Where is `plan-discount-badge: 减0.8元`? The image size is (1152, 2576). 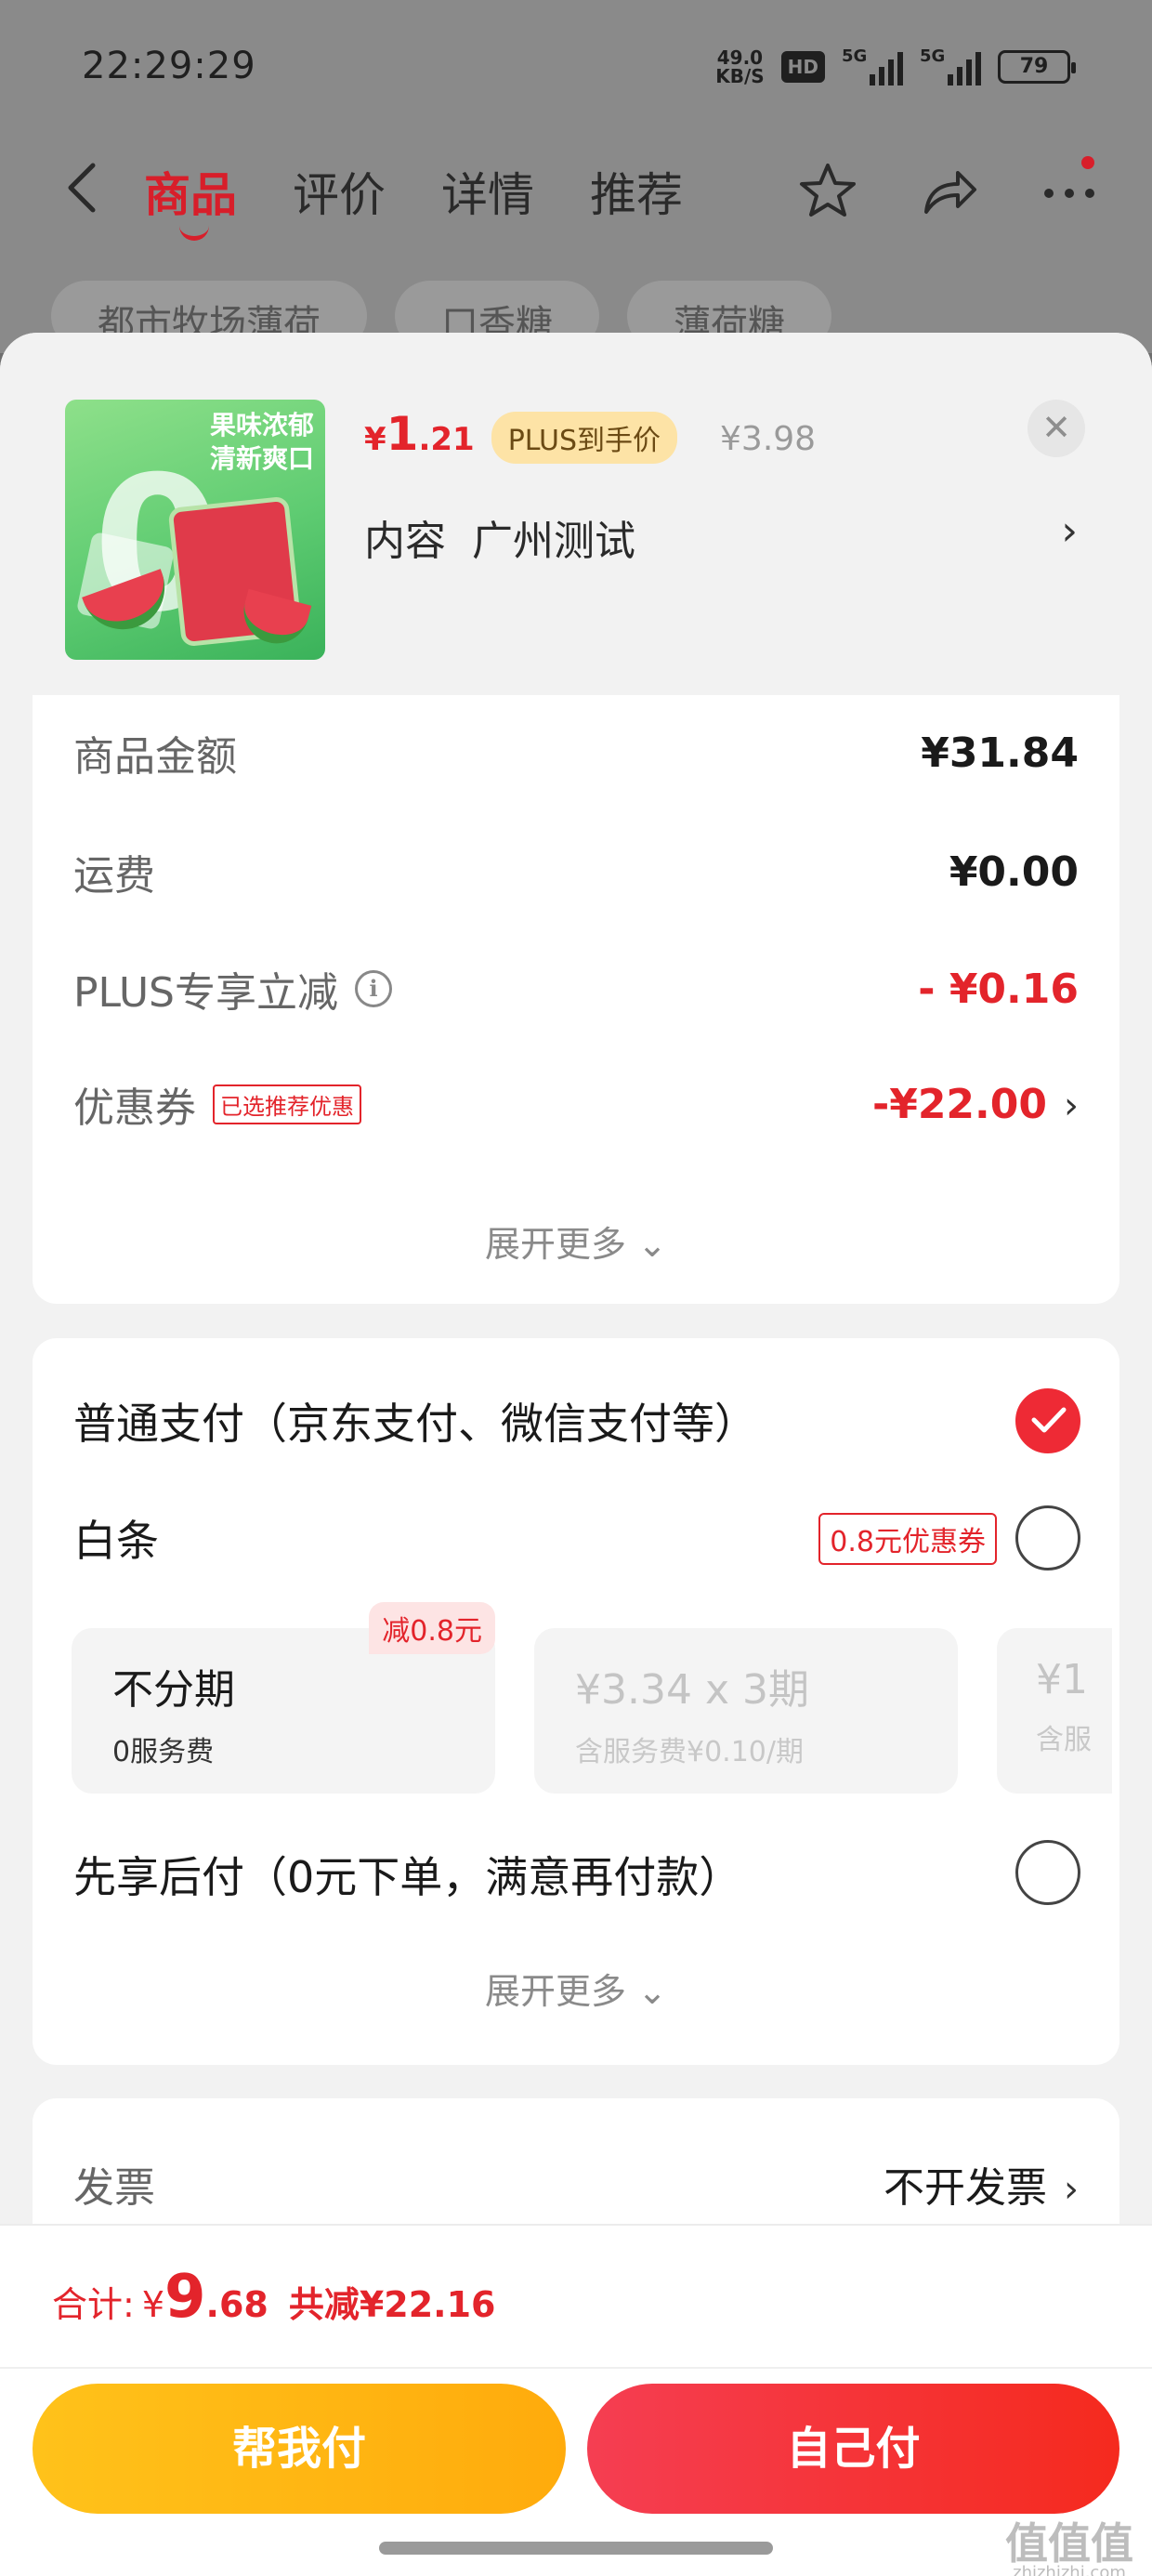 plan-discount-badge: 减0.8元 is located at coordinates (432, 1628).